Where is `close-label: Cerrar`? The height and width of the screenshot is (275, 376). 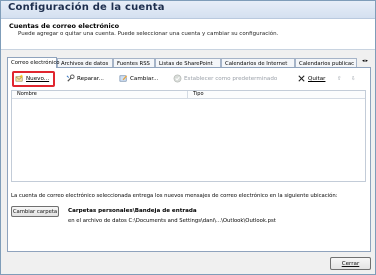
close-label: Cerrar is located at coordinates (350, 264).